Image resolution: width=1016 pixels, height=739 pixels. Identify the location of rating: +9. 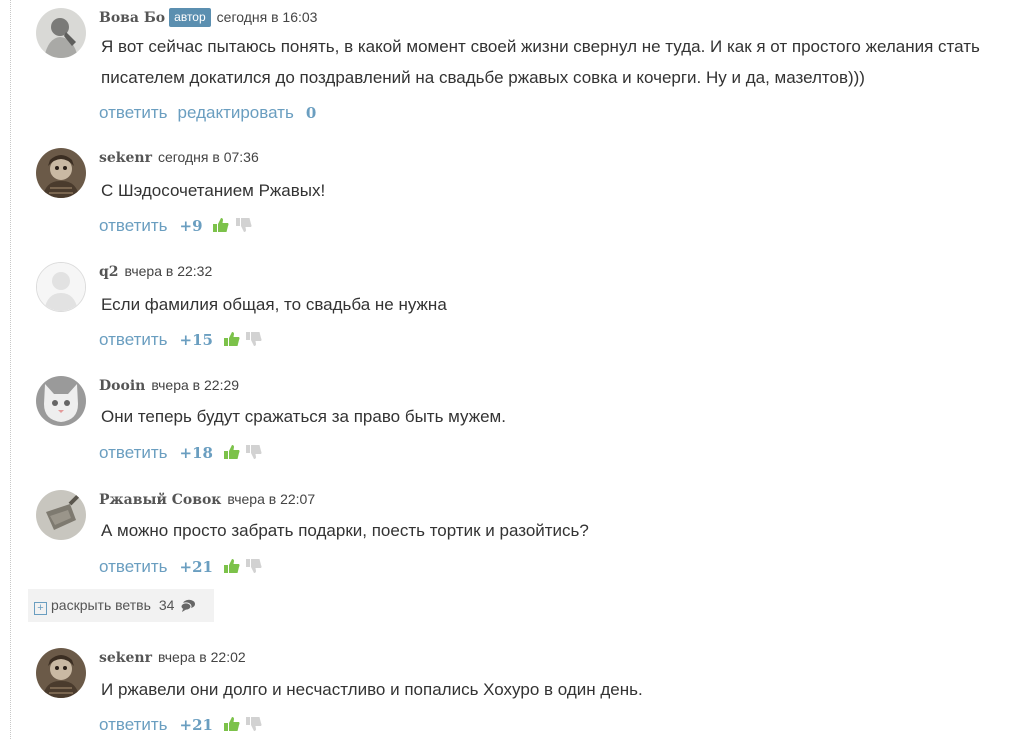
(191, 226).